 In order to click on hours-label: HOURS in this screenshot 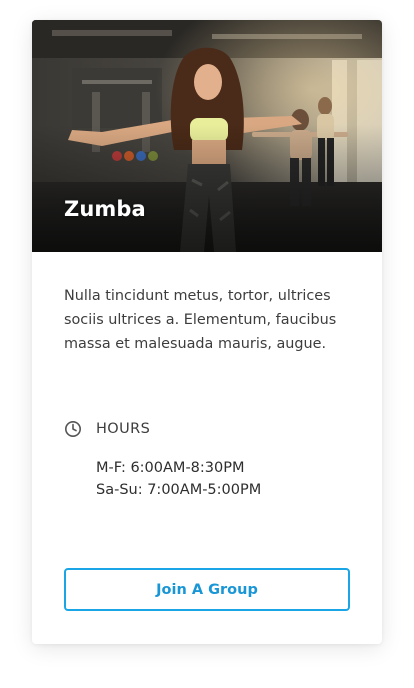, I will do `click(123, 429)`.